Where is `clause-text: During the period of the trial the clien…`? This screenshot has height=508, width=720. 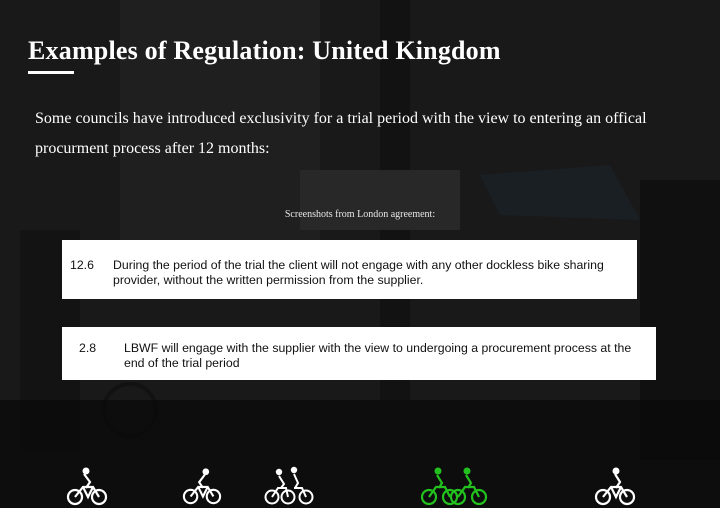 clause-text: During the period of the trial the clien… is located at coordinates (358, 272).